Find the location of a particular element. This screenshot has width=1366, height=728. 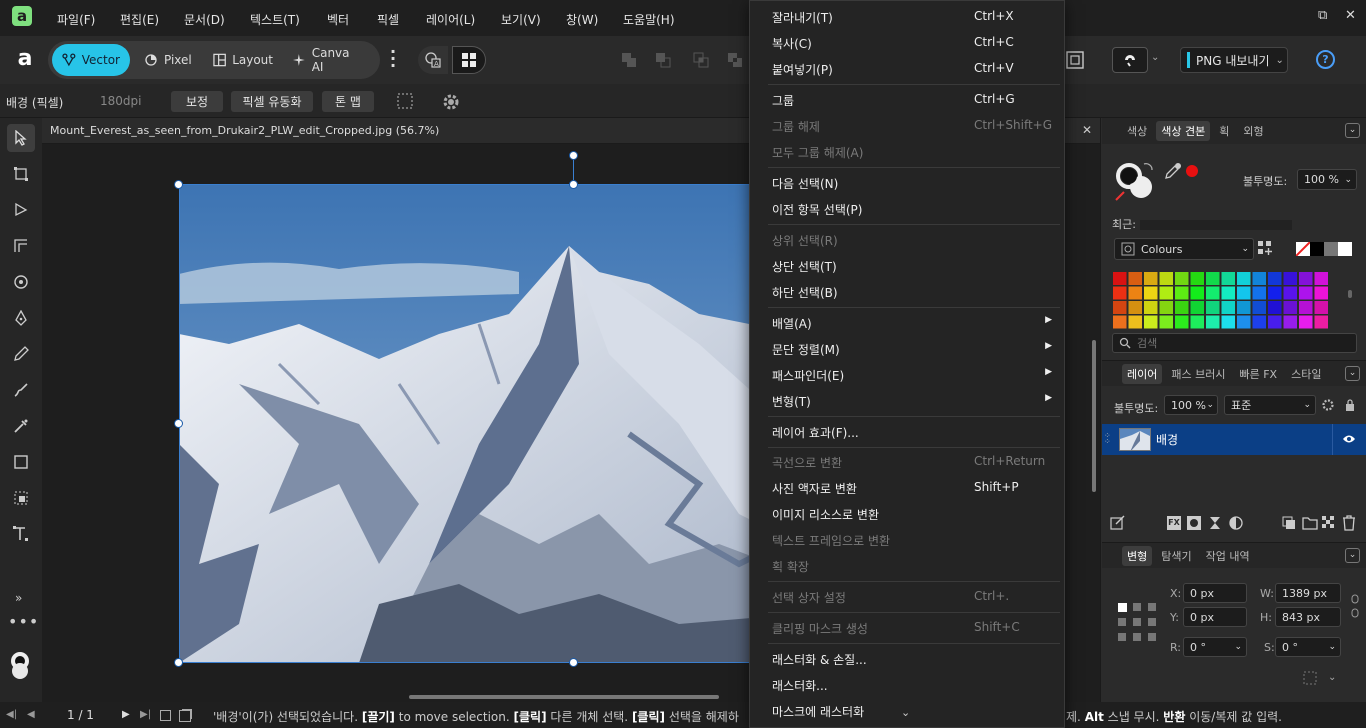

layout-persona-button: Layout is located at coordinates (243, 60).